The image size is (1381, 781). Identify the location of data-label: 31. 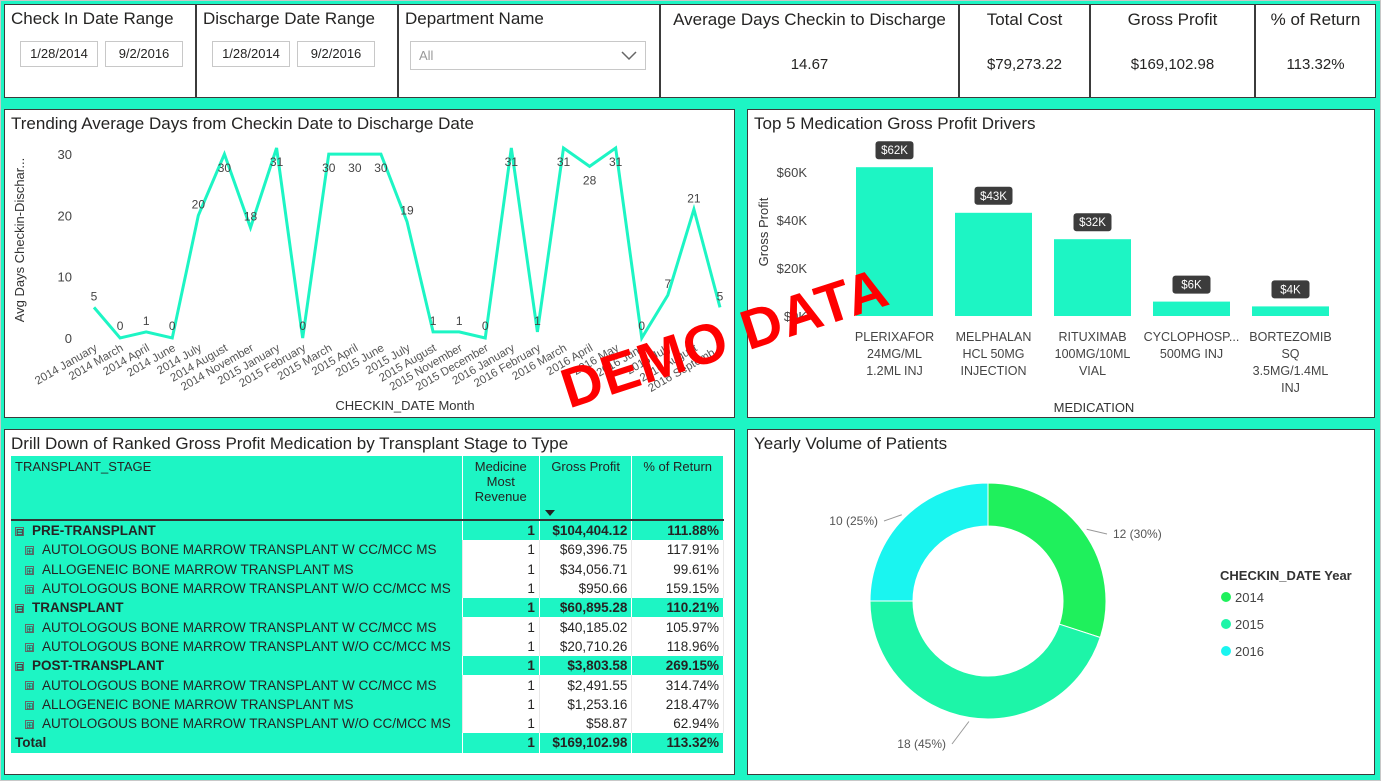
(616, 162).